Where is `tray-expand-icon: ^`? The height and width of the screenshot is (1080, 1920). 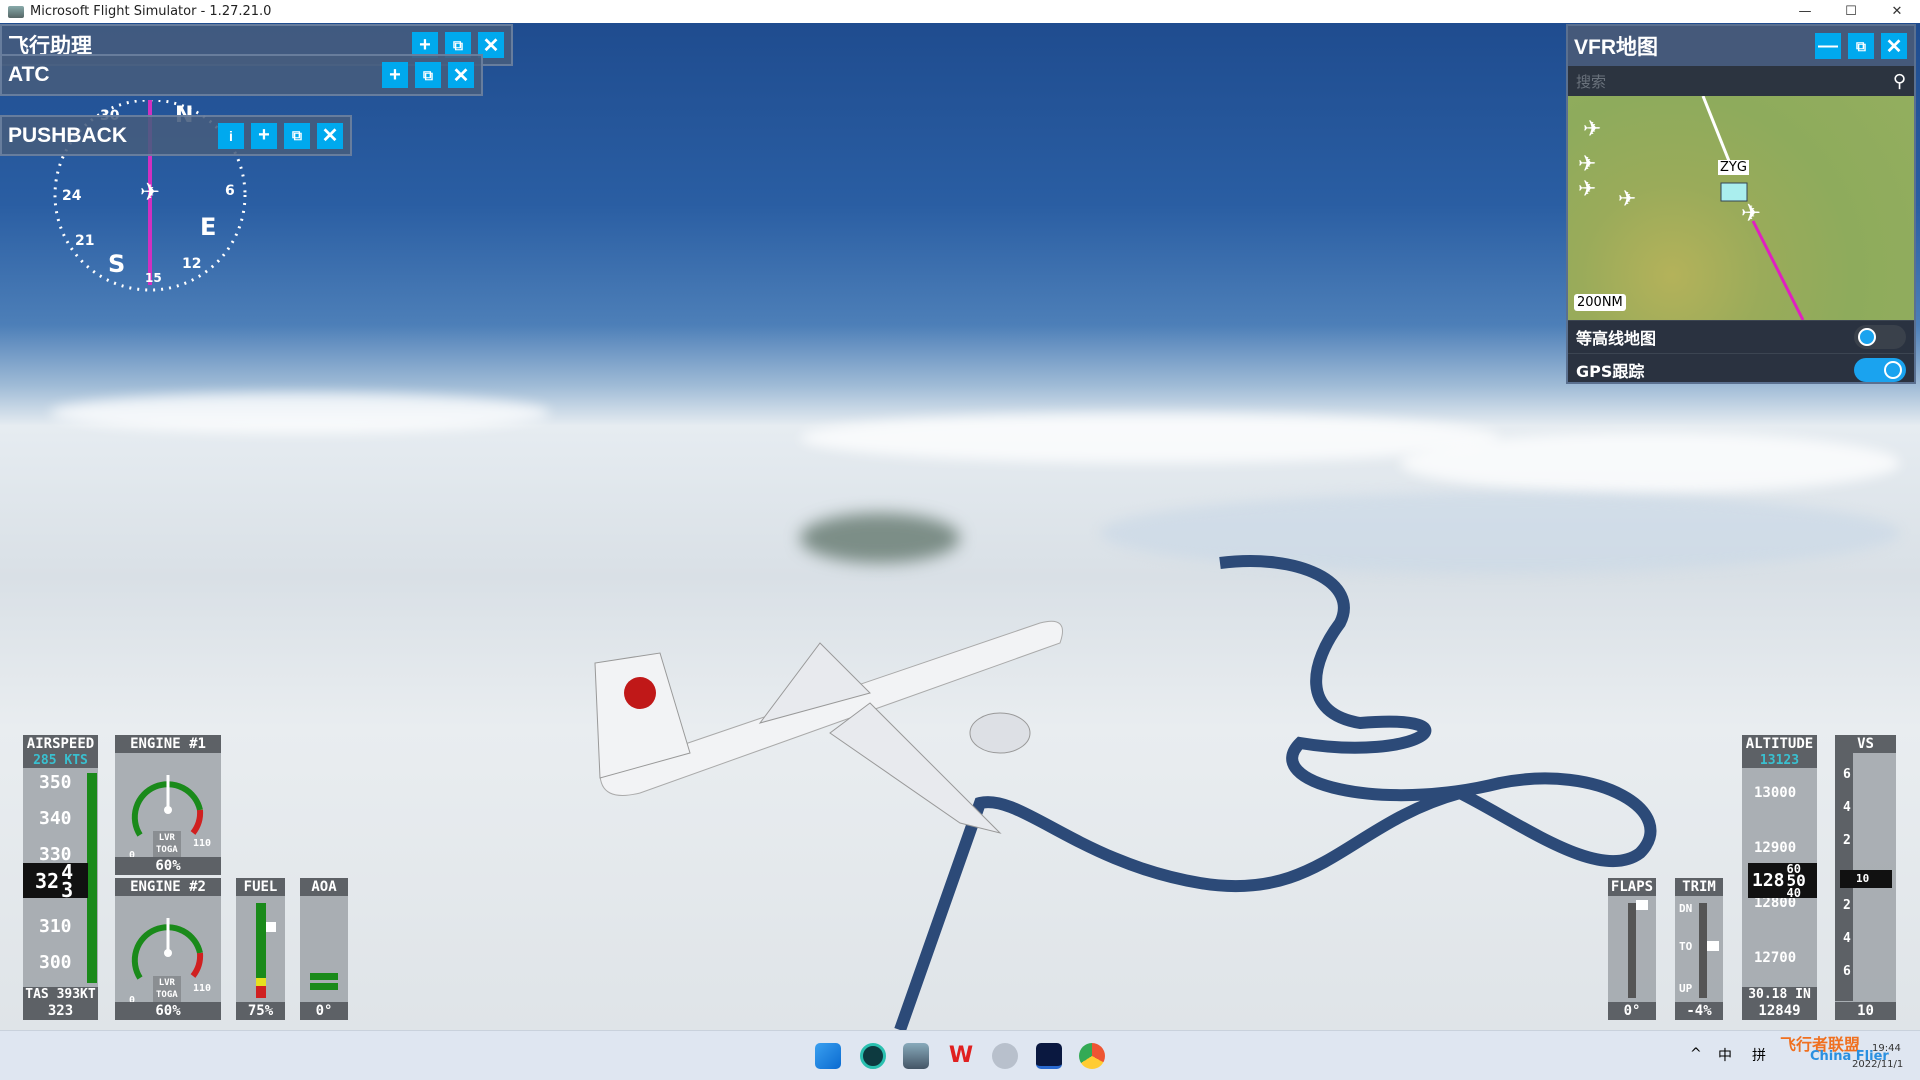 tray-expand-icon: ^ is located at coordinates (1696, 1054).